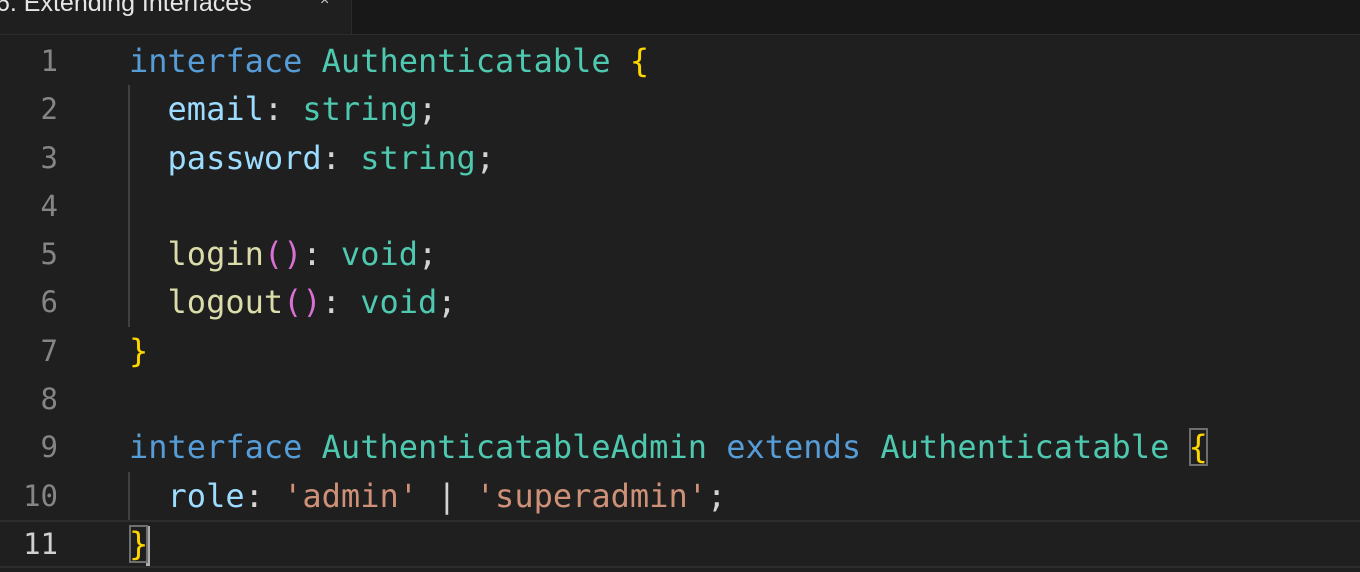 Image resolution: width=1360 pixels, height=572 pixels. I want to click on code-line: 5 login(): void;, so click(680, 254).